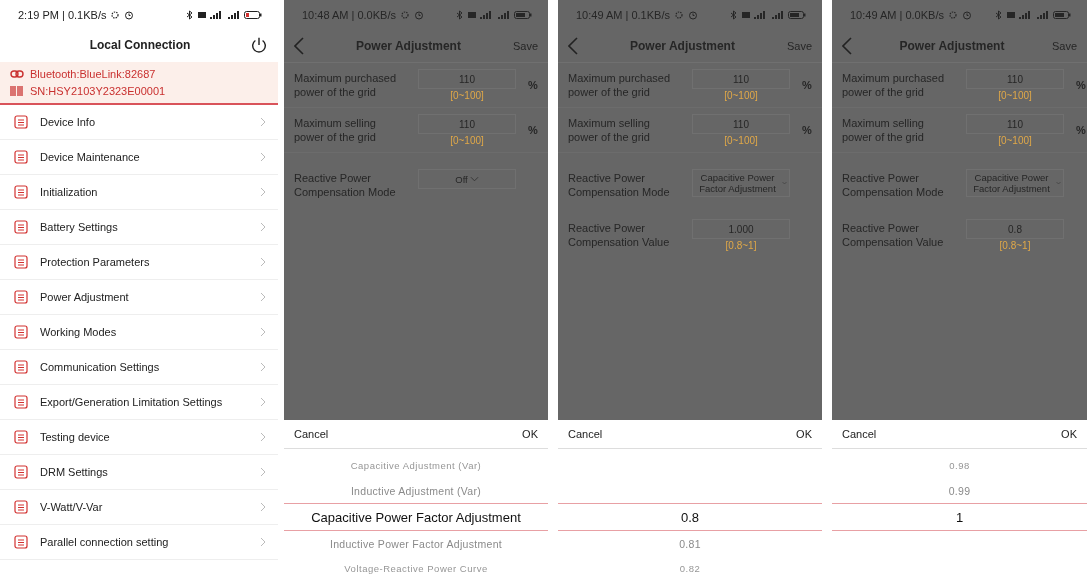 The height and width of the screenshot is (582, 1087). What do you see at coordinates (139, 507) in the screenshot?
I see `menu-item: V-Watt/V-Var` at bounding box center [139, 507].